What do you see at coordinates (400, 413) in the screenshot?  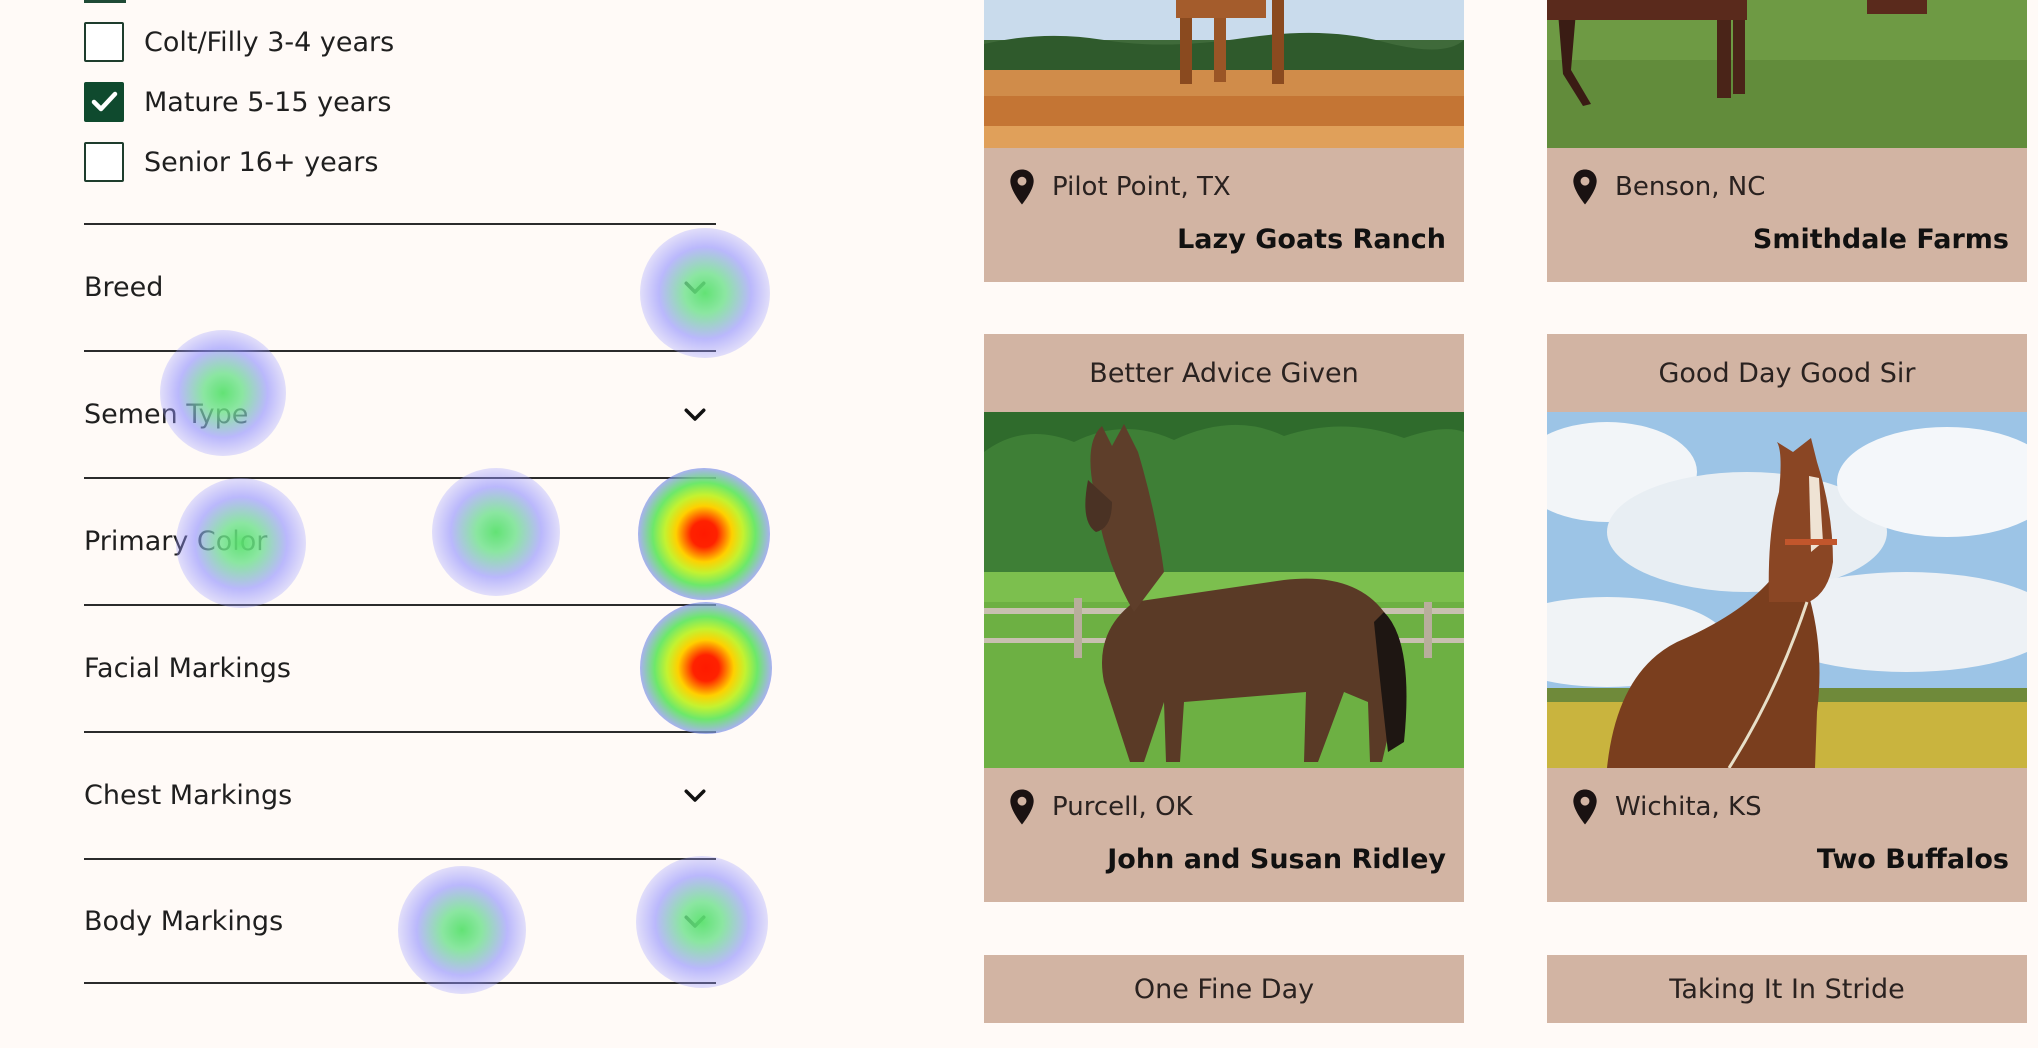 I see `filter-section-semen-type: Semen Type` at bounding box center [400, 413].